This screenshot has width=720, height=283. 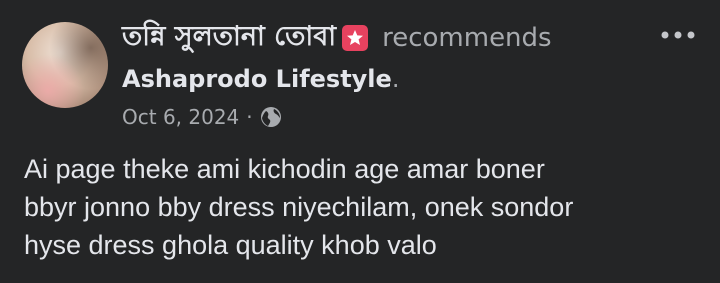 What do you see at coordinates (678, 35) in the screenshot?
I see `more-options-icon` at bounding box center [678, 35].